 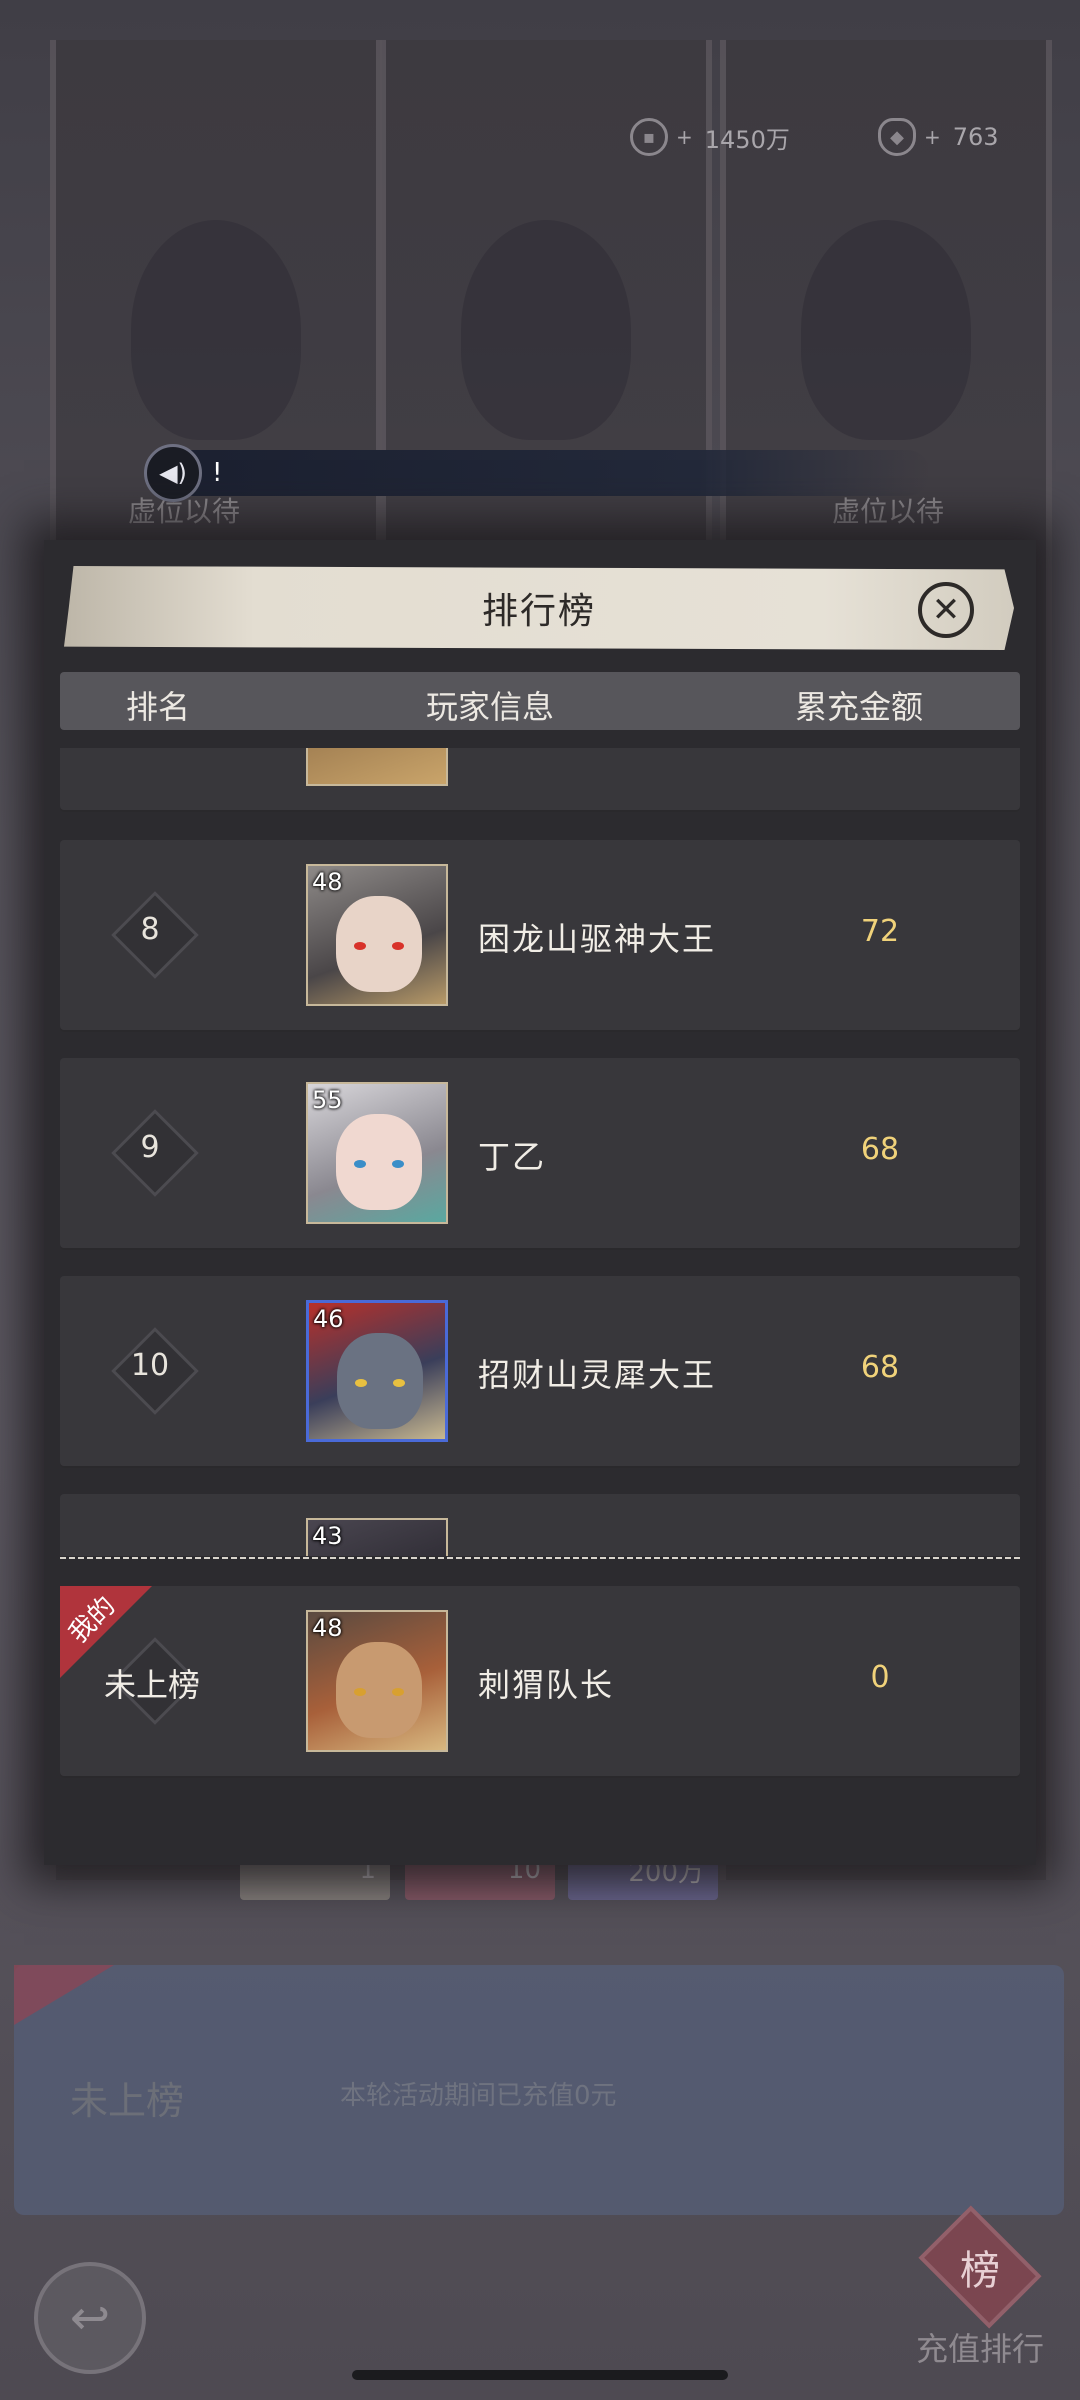 What do you see at coordinates (327, 1100) in the screenshot?
I see `player-level: 55` at bounding box center [327, 1100].